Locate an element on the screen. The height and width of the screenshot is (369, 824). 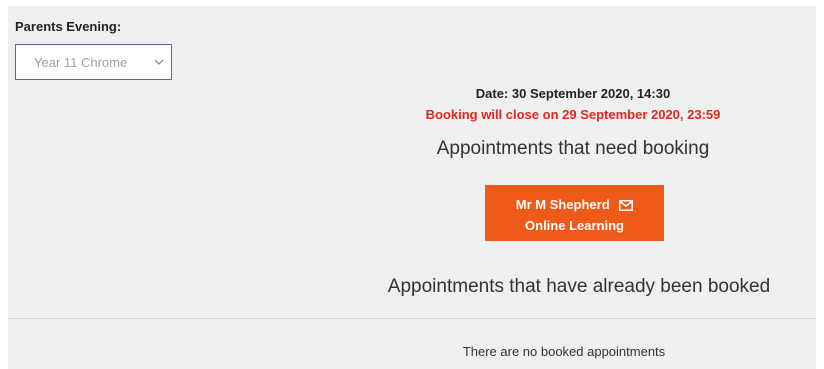
appointment-teacher-line: Mr M Shepherd is located at coordinates (574, 204).